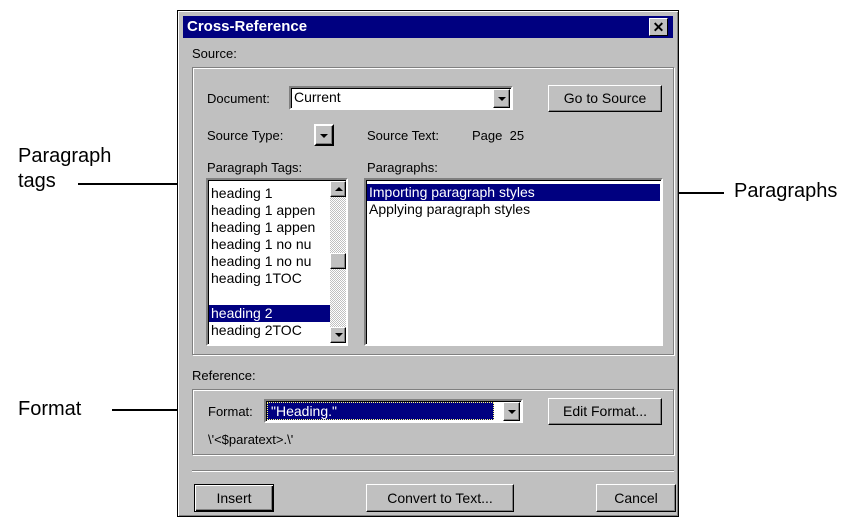 The image size is (858, 525). I want to click on reference-group-label: Reference:, so click(224, 375).